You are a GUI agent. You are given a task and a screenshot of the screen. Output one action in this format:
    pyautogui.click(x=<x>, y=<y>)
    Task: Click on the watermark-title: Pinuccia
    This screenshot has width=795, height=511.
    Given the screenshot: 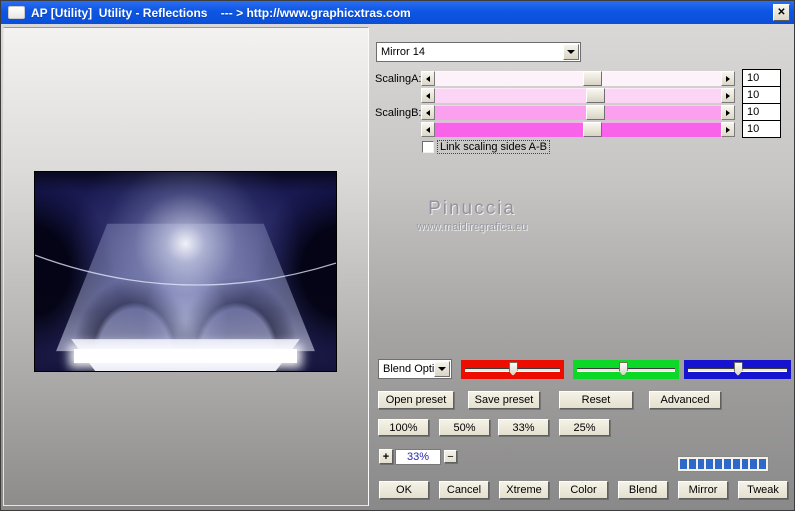 What is the action you would take?
    pyautogui.click(x=472, y=208)
    